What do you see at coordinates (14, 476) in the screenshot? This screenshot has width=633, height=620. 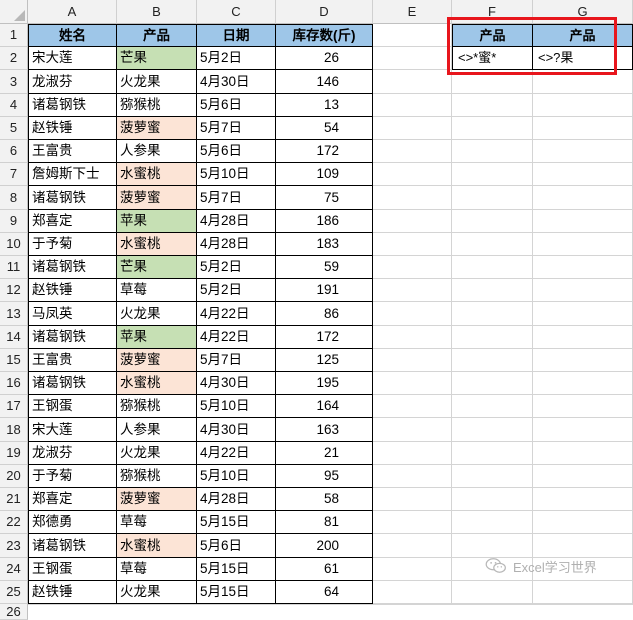 I see `row-header-20: 20` at bounding box center [14, 476].